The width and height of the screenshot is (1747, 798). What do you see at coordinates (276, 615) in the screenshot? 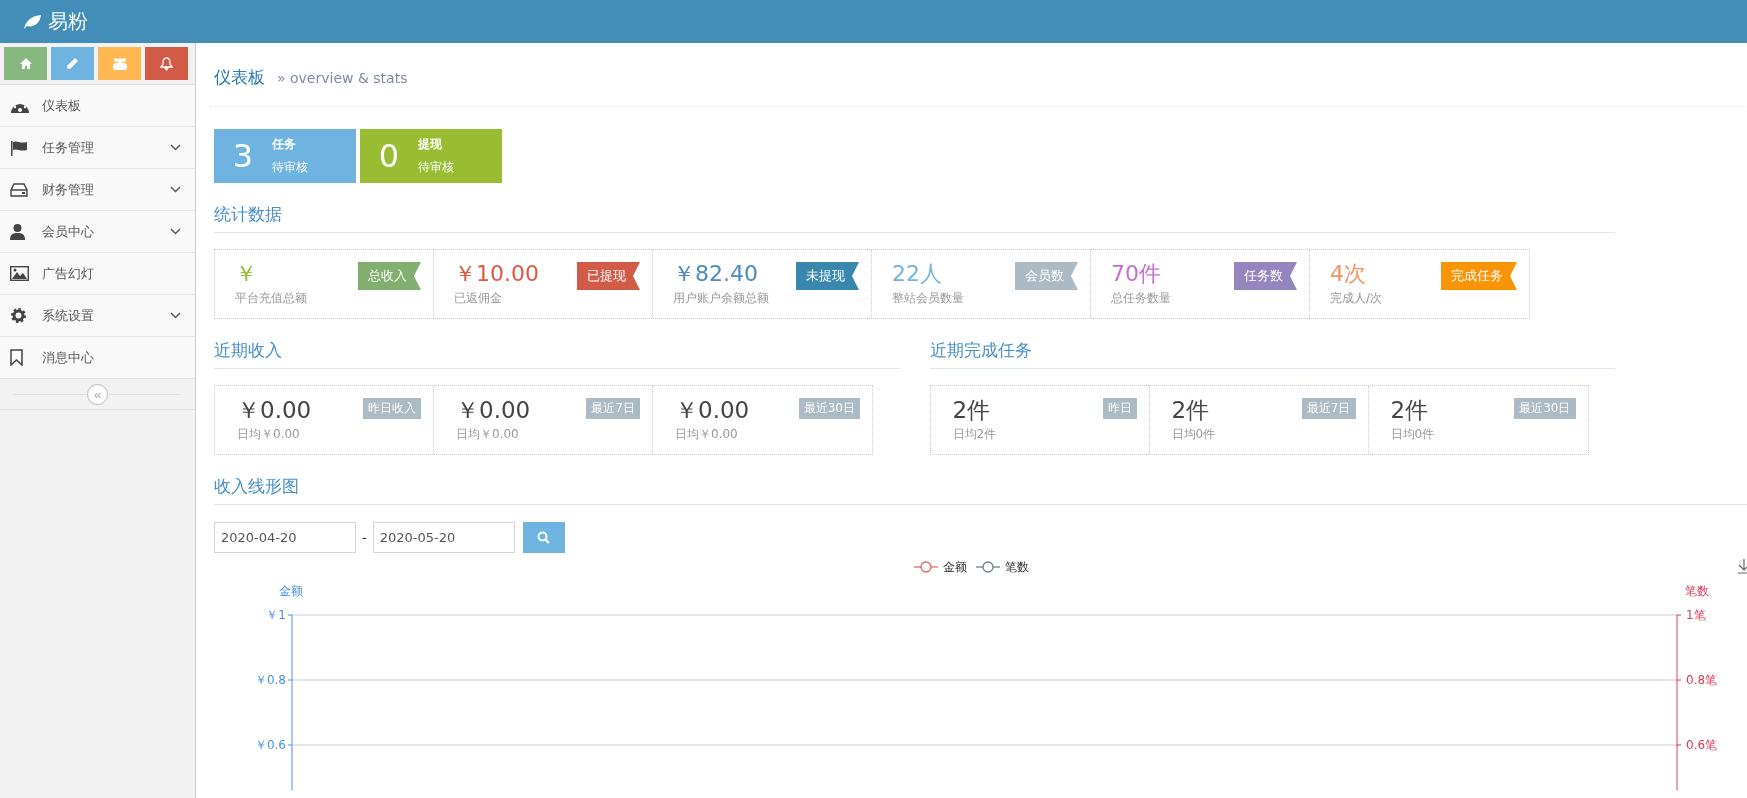
I see `tick-label: ￥1` at bounding box center [276, 615].